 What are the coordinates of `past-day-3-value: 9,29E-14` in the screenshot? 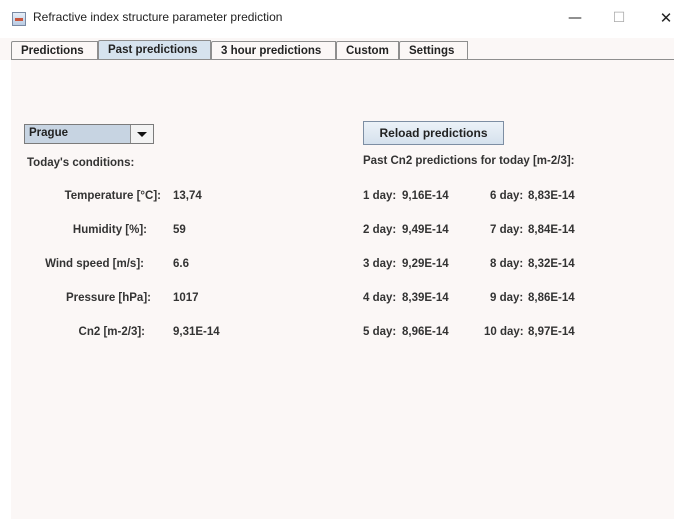 It's located at (425, 264).